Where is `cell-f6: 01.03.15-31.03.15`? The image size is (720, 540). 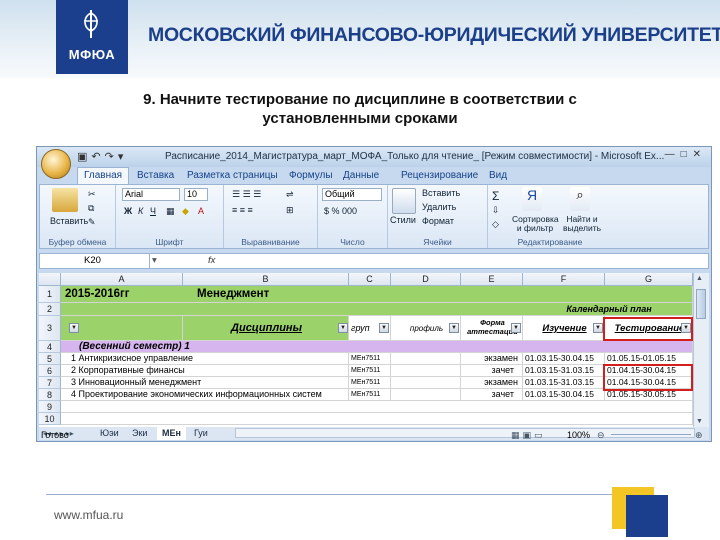
cell-f6: 01.03.15-31.03.15 is located at coordinates (564, 371).